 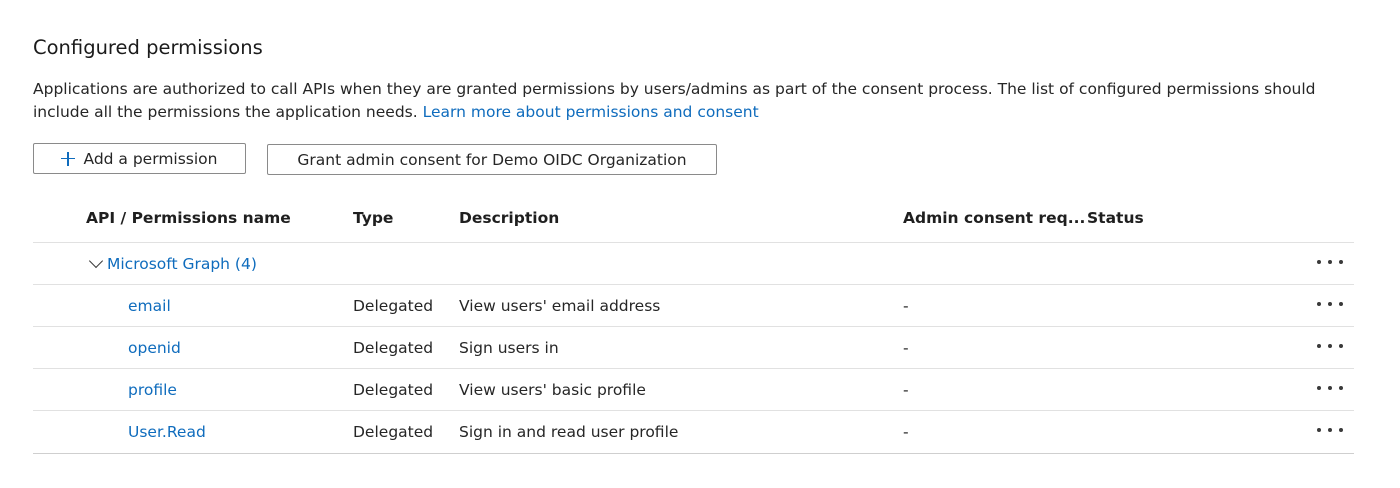 I want to click on column-header-type: Type, so click(x=373, y=218).